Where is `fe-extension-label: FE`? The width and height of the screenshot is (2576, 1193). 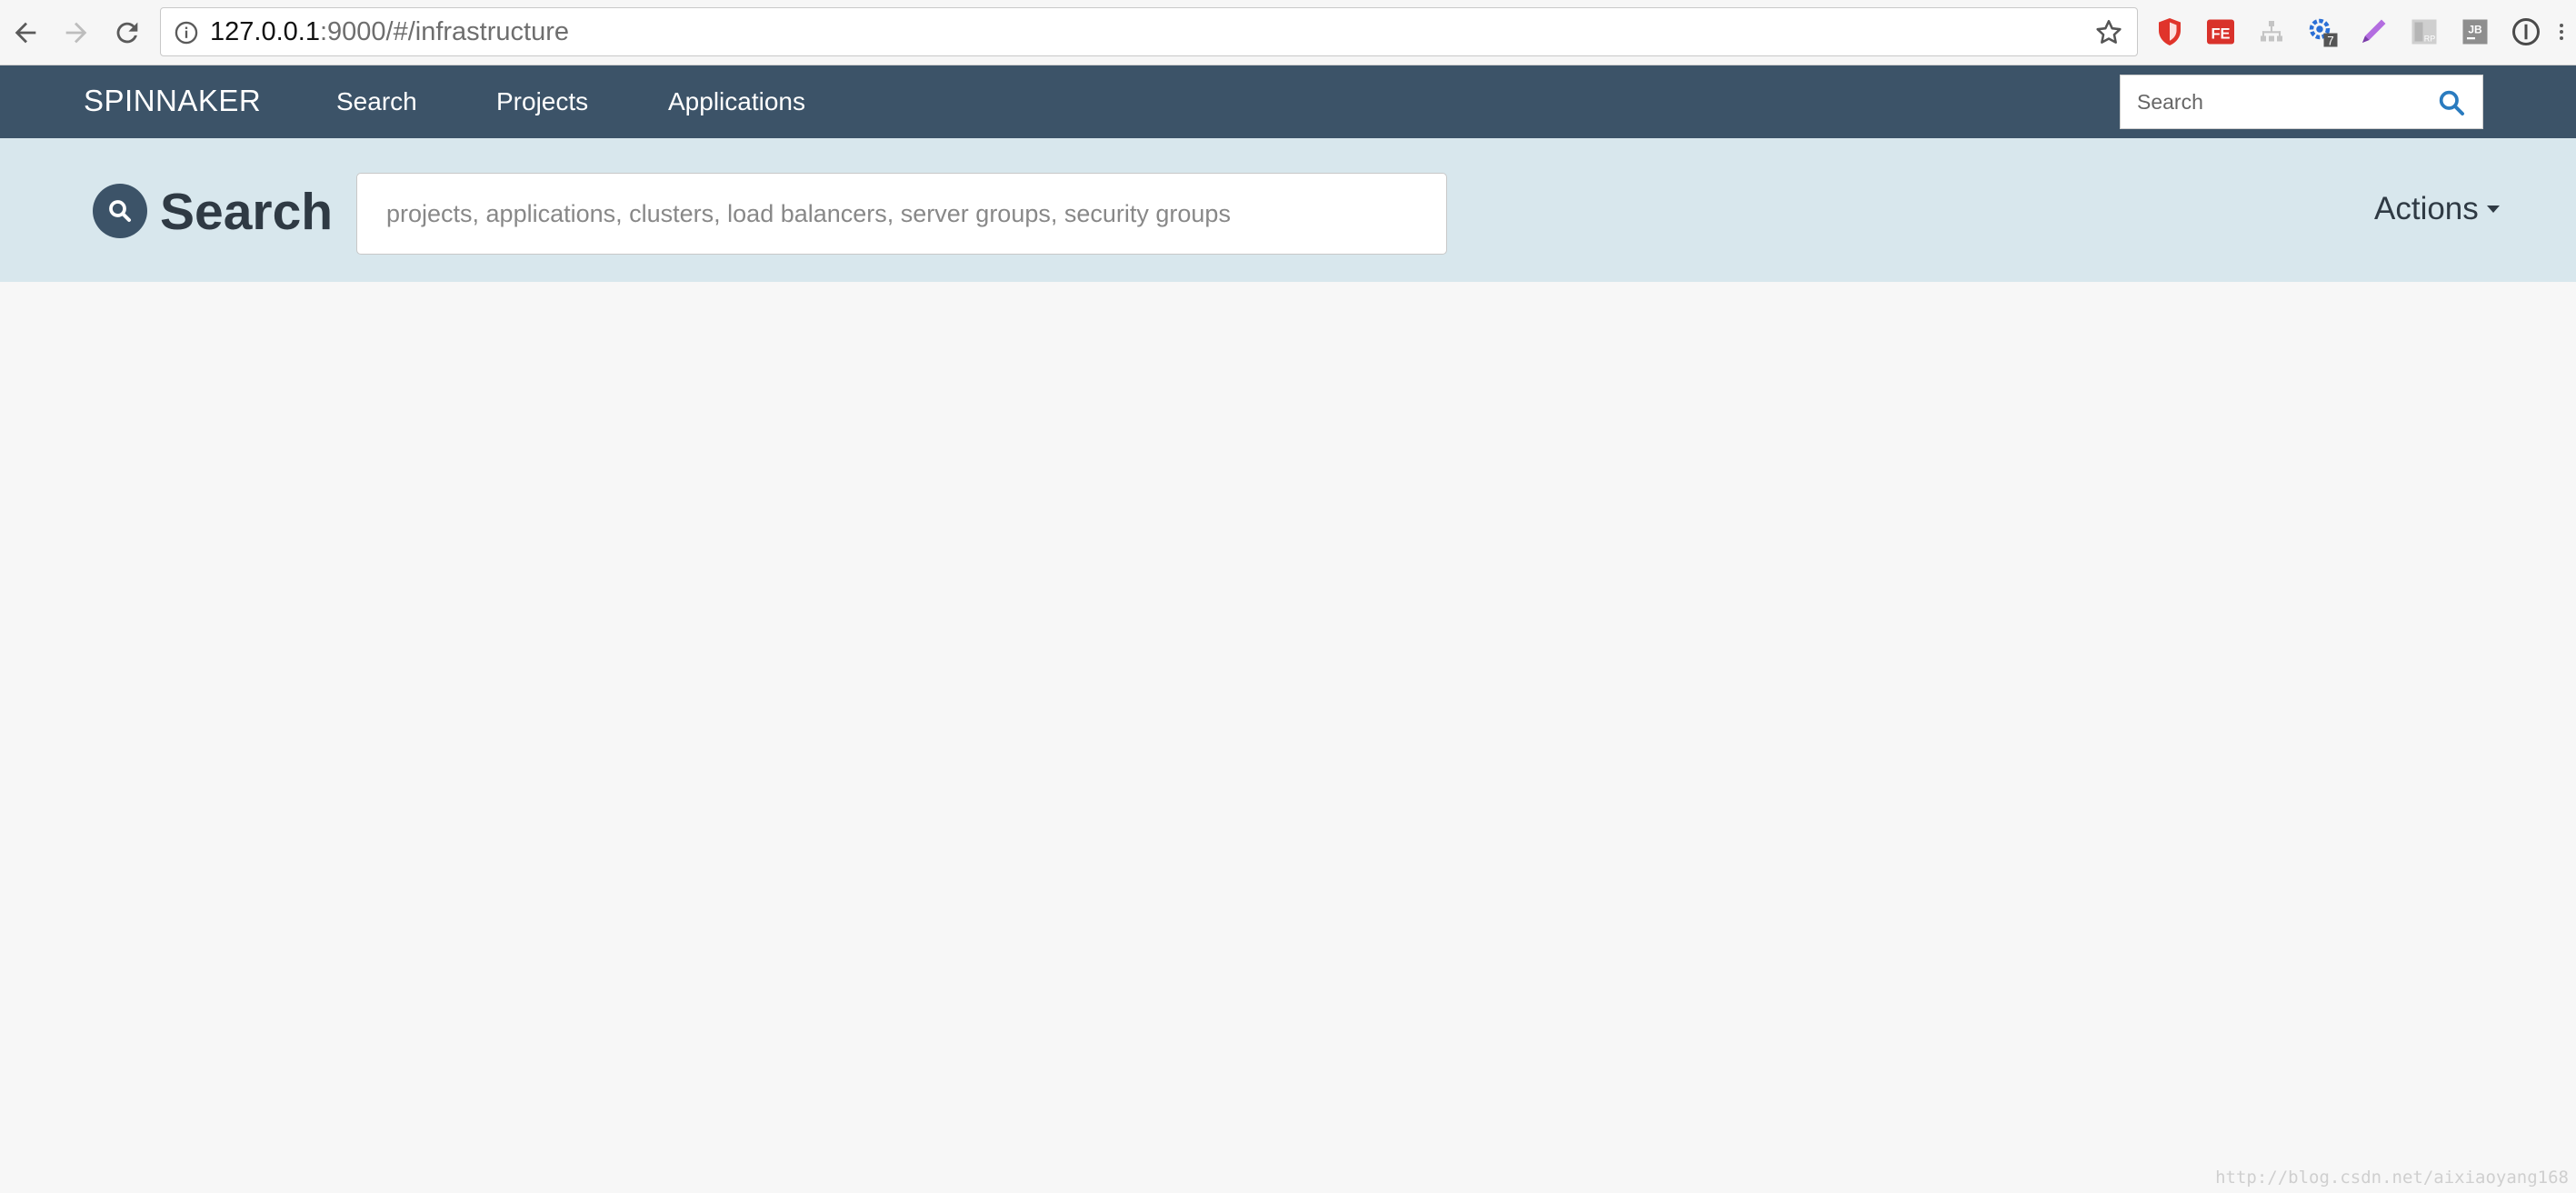 fe-extension-label: FE is located at coordinates (2220, 34).